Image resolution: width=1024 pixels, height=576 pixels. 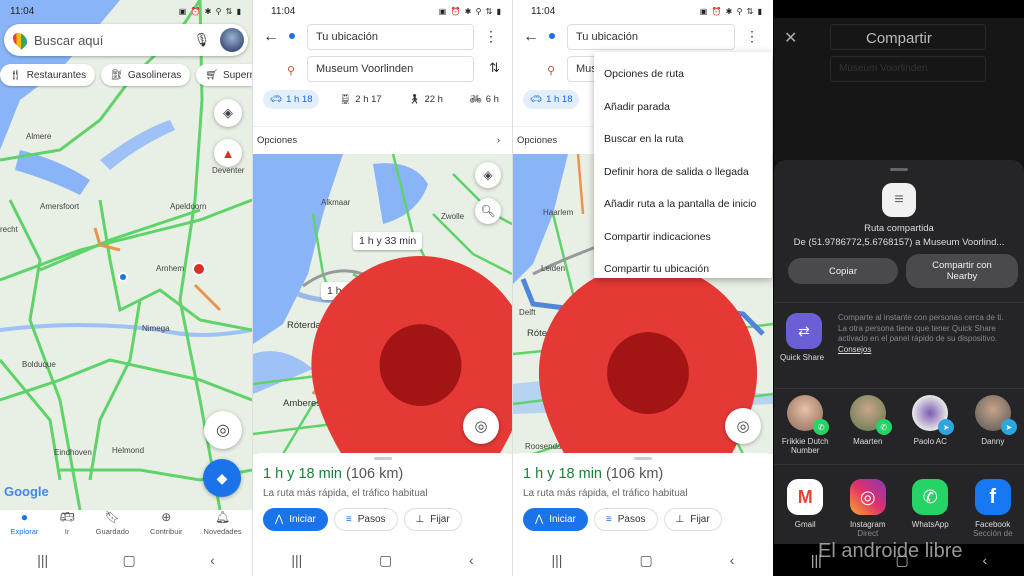 I want to click on search-bar: Buscar aquí 🎙︎, so click(x=126, y=40).